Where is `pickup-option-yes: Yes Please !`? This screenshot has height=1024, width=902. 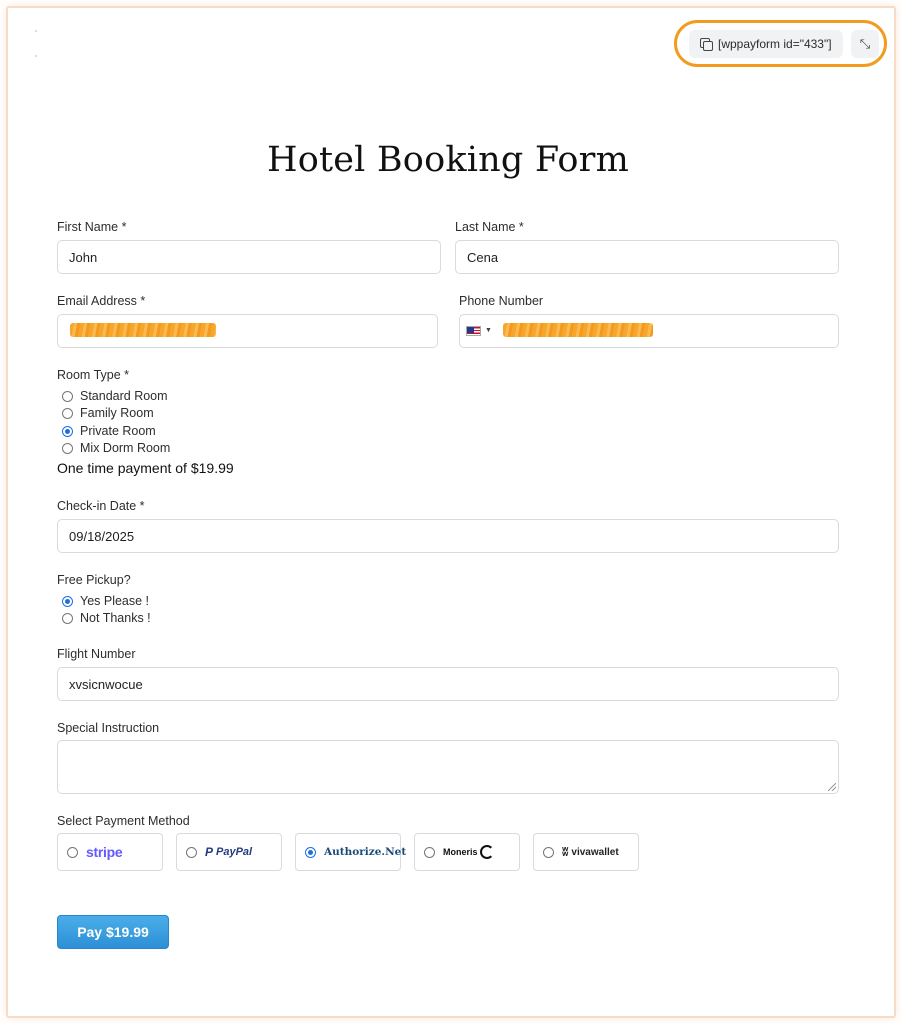
pickup-option-yes: Yes Please ! is located at coordinates (105, 601).